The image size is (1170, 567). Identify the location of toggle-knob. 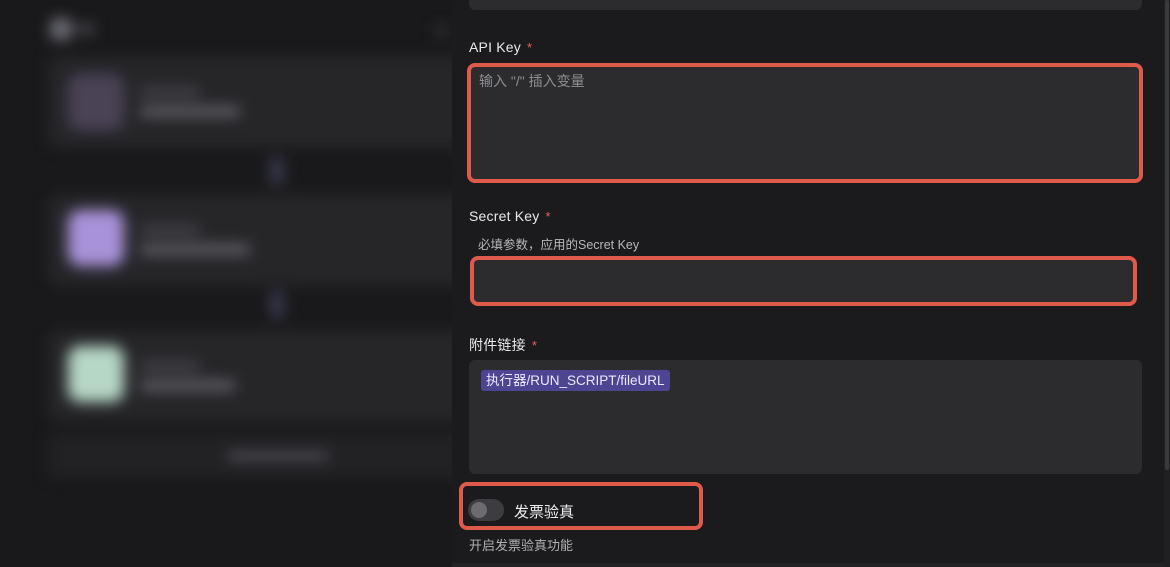
(479, 510).